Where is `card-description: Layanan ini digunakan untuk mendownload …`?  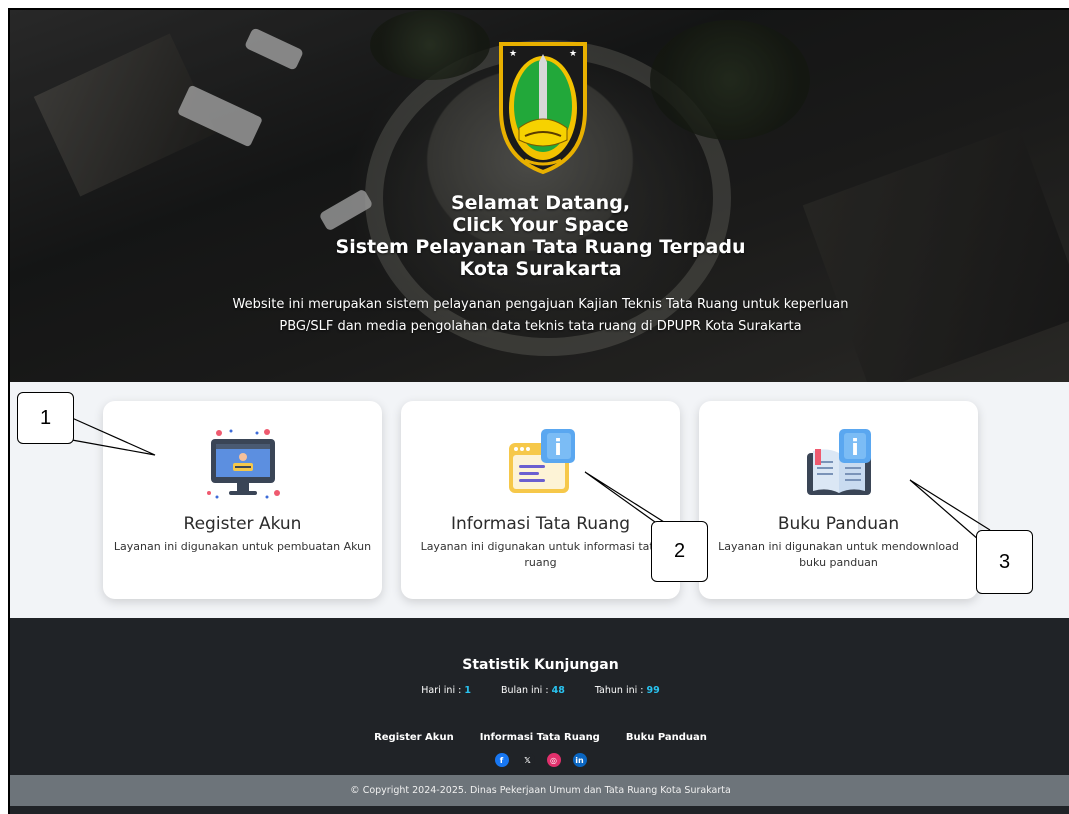 card-description: Layanan ini digunakan untuk mendownload … is located at coordinates (838, 554).